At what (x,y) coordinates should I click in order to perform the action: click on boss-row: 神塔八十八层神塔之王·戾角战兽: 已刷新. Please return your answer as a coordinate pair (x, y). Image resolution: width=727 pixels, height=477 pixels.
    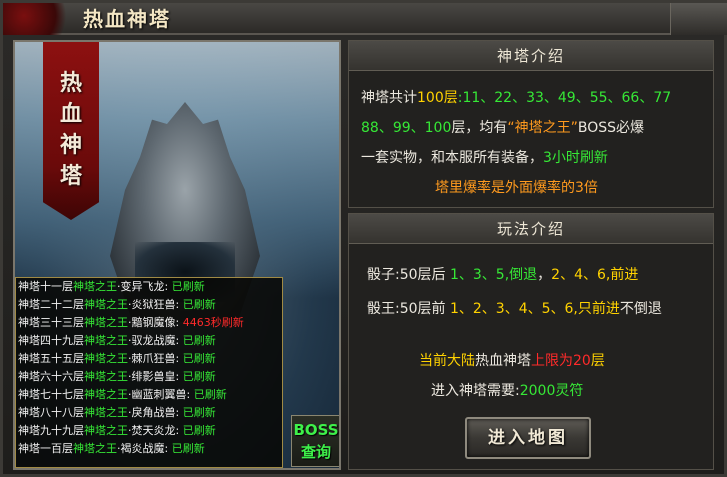
    Looking at the image, I should click on (149, 413).